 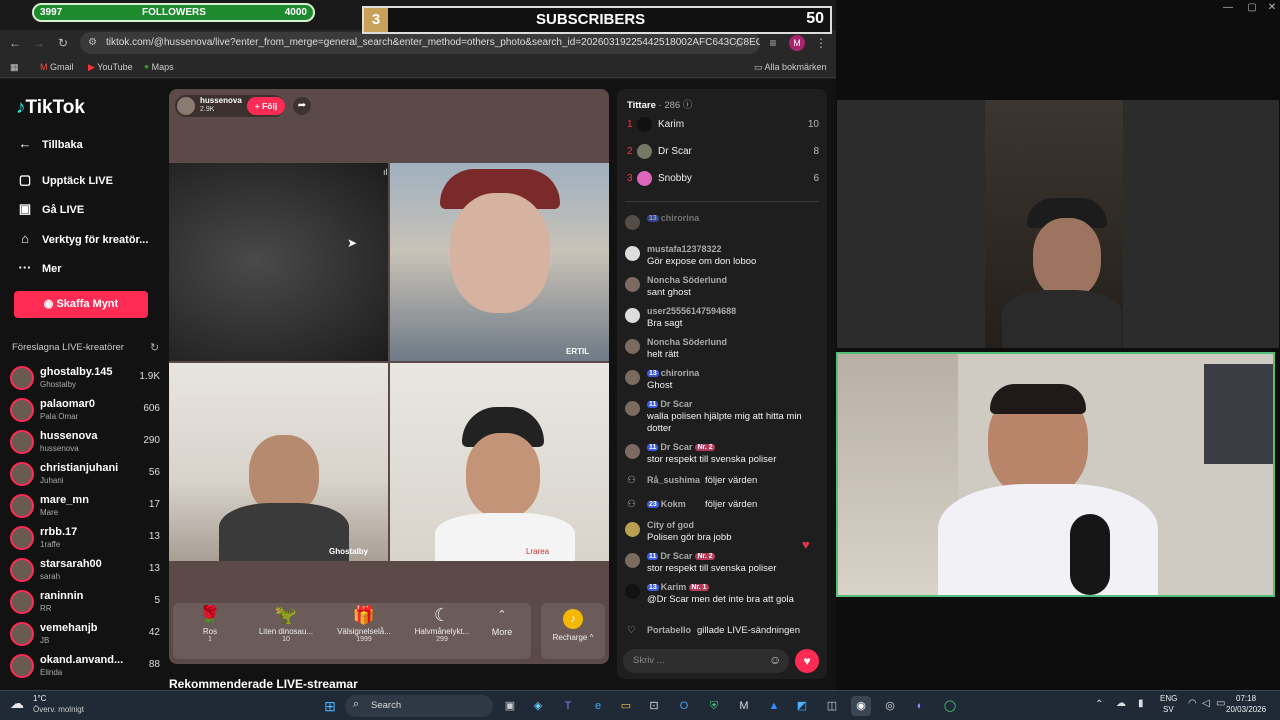 What do you see at coordinates (722, 351) in the screenshot?
I see `chat-message: Noncha Söderlund helt rätt` at bounding box center [722, 351].